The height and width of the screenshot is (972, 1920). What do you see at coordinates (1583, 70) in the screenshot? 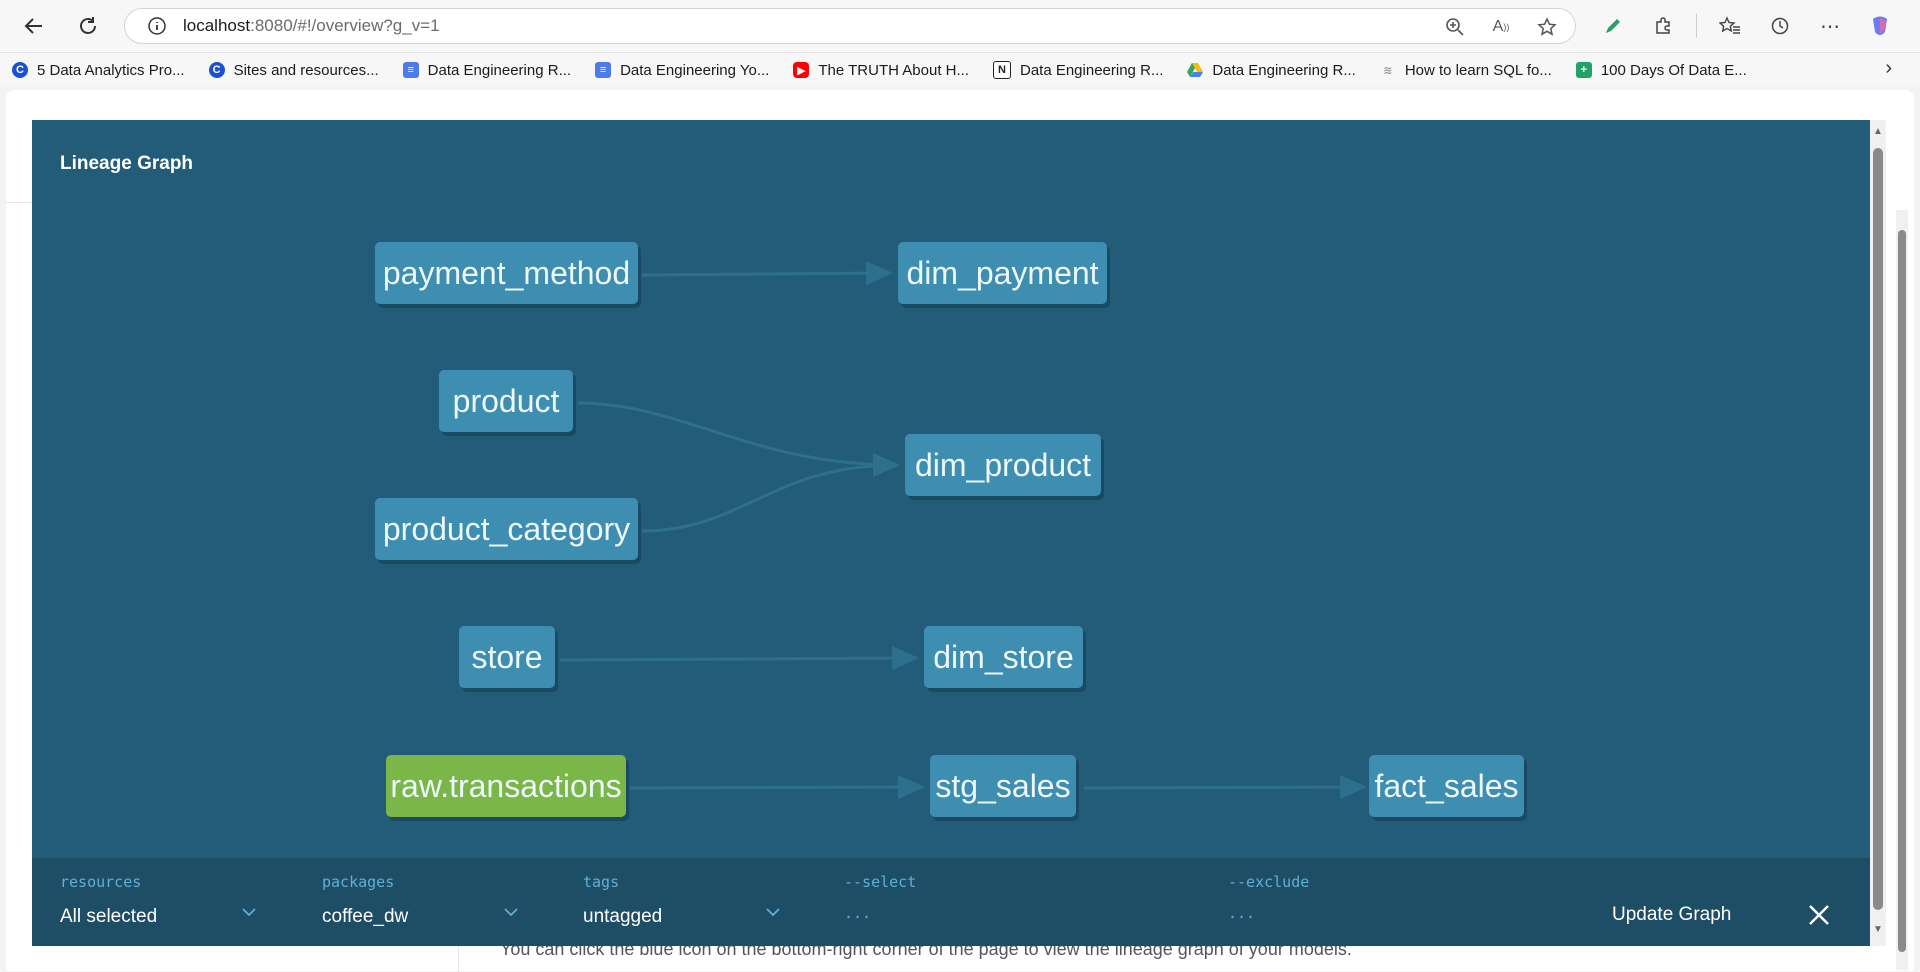
I see `google-sheets-icon: +` at bounding box center [1583, 70].